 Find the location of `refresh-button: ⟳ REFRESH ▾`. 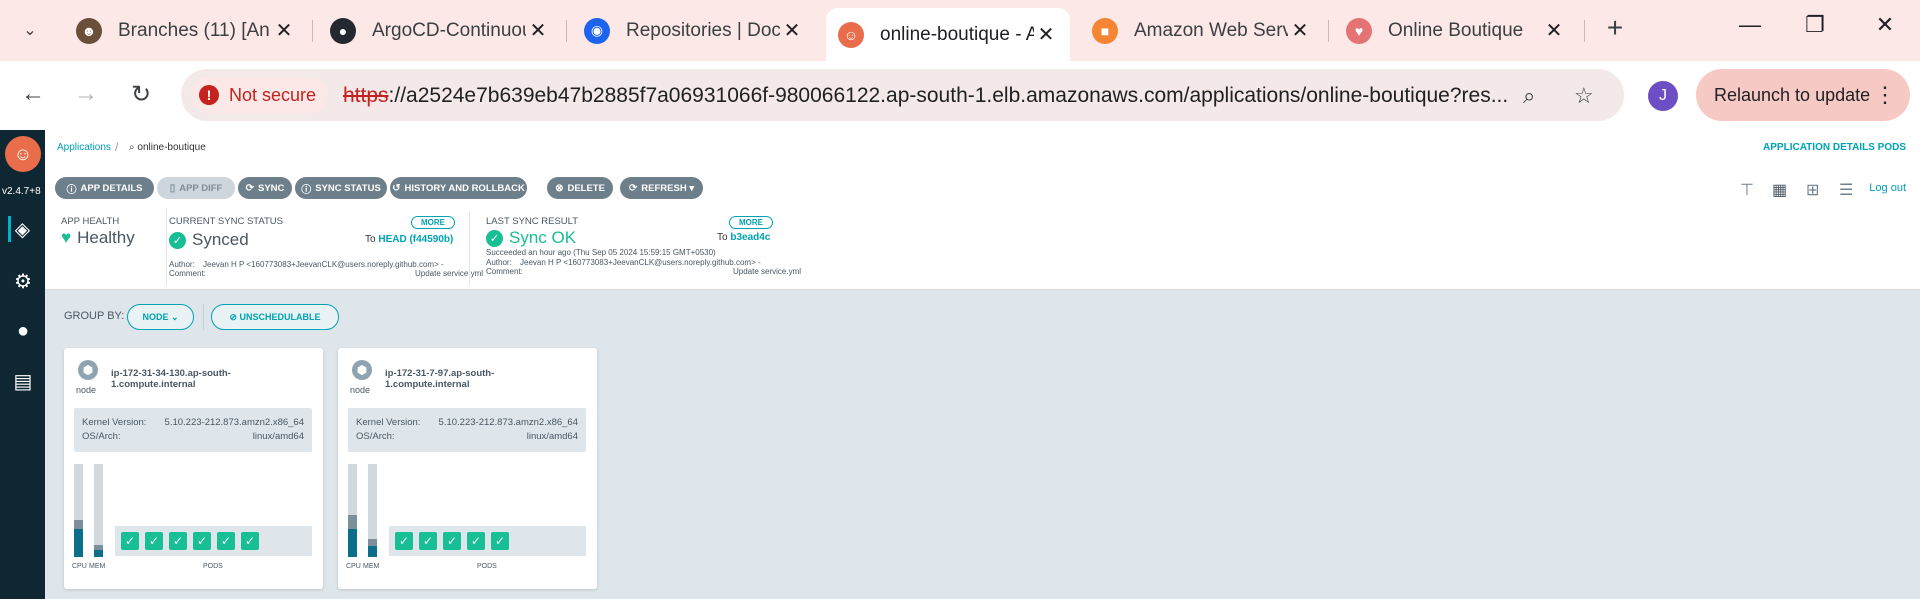

refresh-button: ⟳ REFRESH ▾ is located at coordinates (661, 188).